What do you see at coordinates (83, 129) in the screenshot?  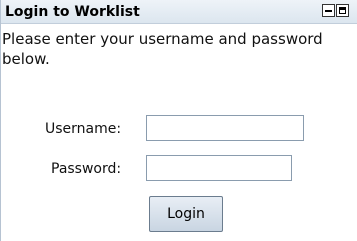 I see `username-label: Username:` at bounding box center [83, 129].